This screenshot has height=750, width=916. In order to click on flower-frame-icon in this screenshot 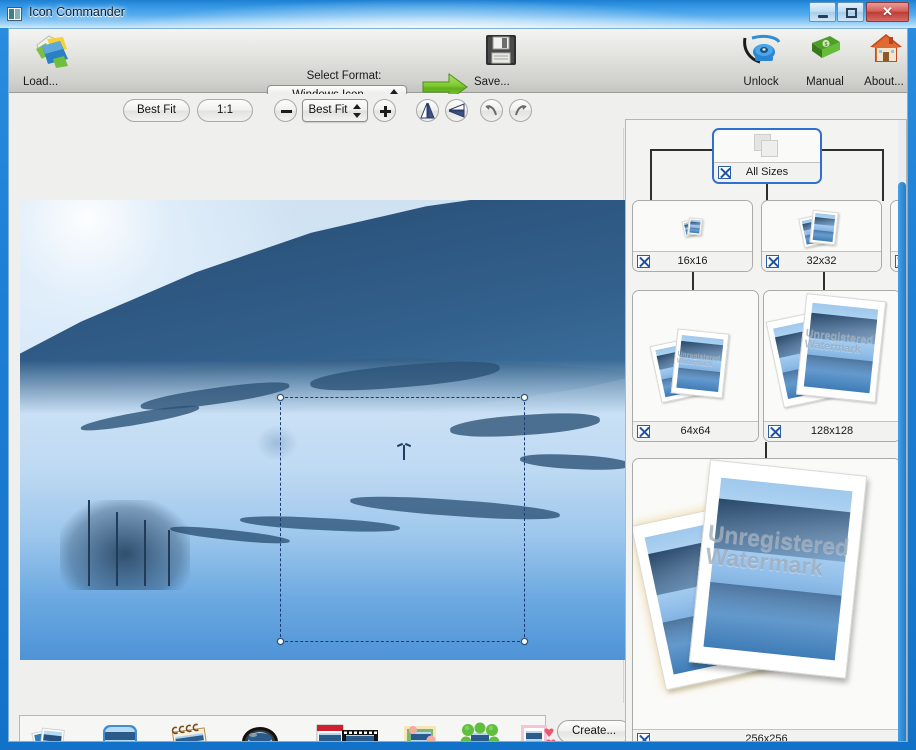, I will do `click(420, 733)`.